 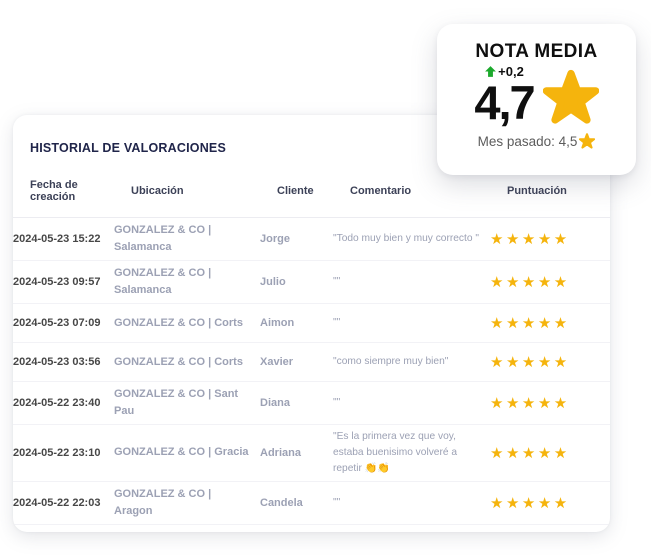 I want to click on previous-score-label: Mes pasado: 4,5, so click(x=527, y=141).